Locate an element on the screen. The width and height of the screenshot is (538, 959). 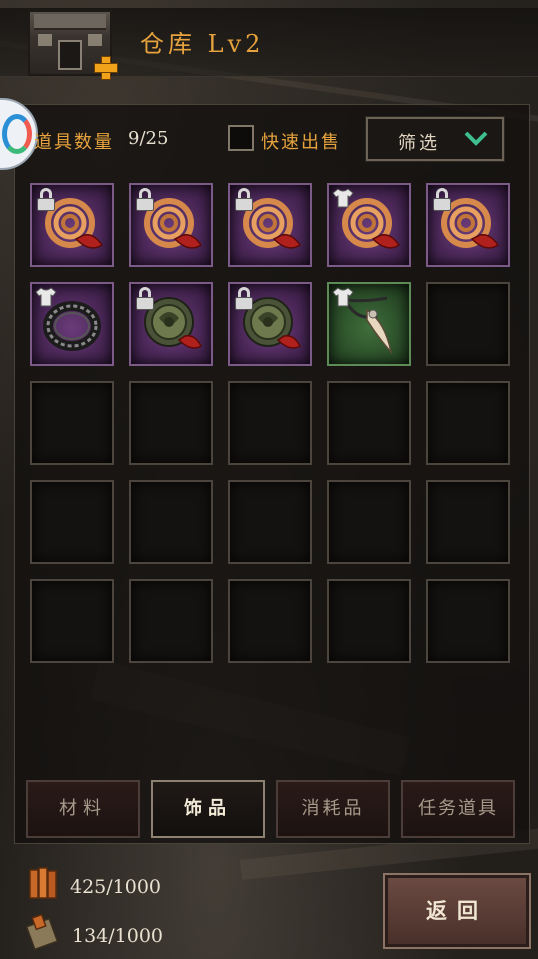
quick-sell-checkbox is located at coordinates (241, 138).